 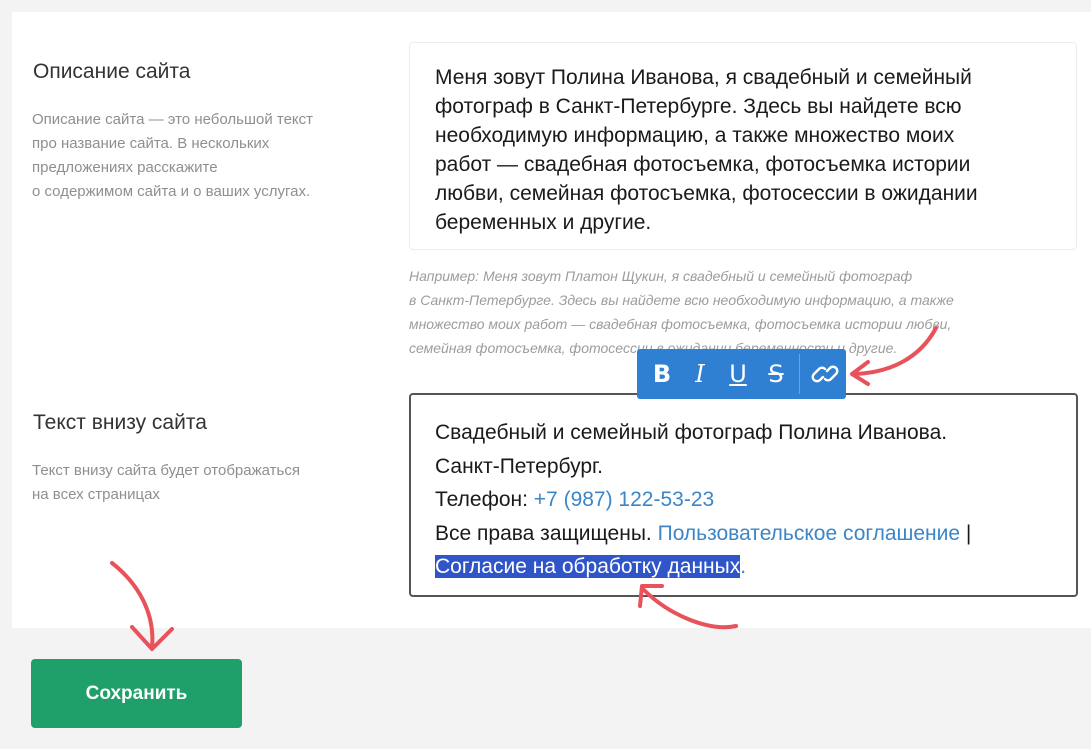 I want to click on rights-text: Все права защищены., so click(x=546, y=533).